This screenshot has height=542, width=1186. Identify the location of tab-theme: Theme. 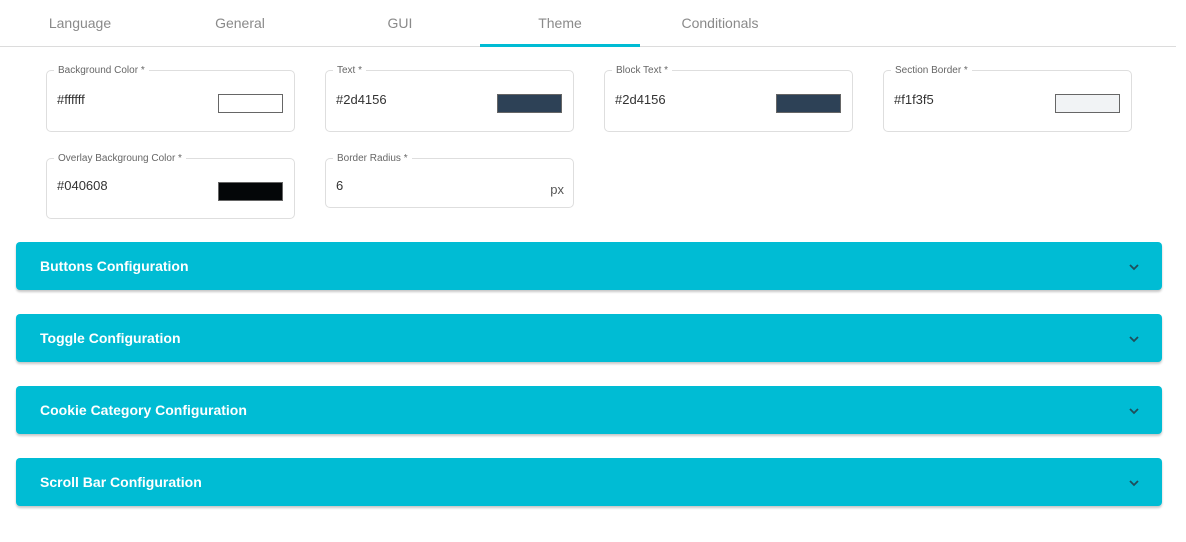
(560, 23).